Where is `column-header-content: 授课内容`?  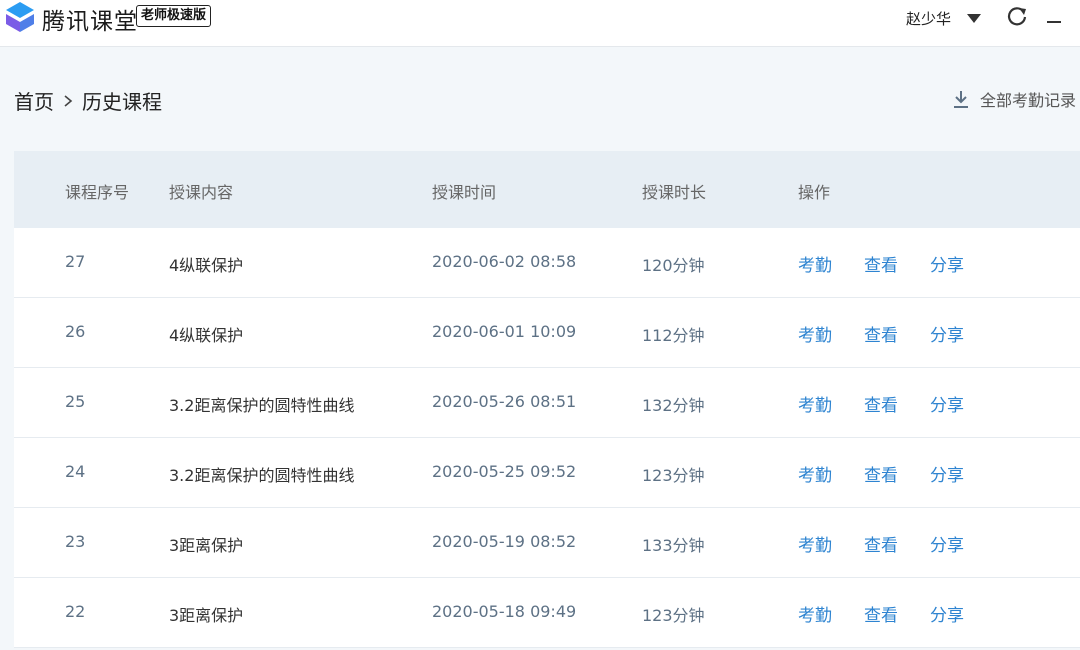 column-header-content: 授课内容 is located at coordinates (201, 192).